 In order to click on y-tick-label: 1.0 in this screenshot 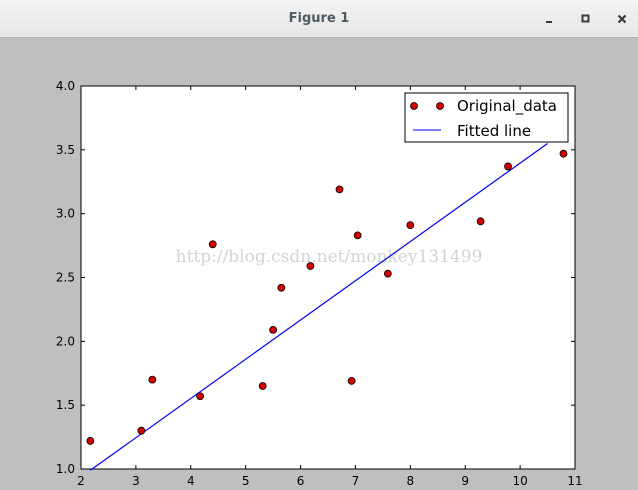, I will do `click(65, 469)`.